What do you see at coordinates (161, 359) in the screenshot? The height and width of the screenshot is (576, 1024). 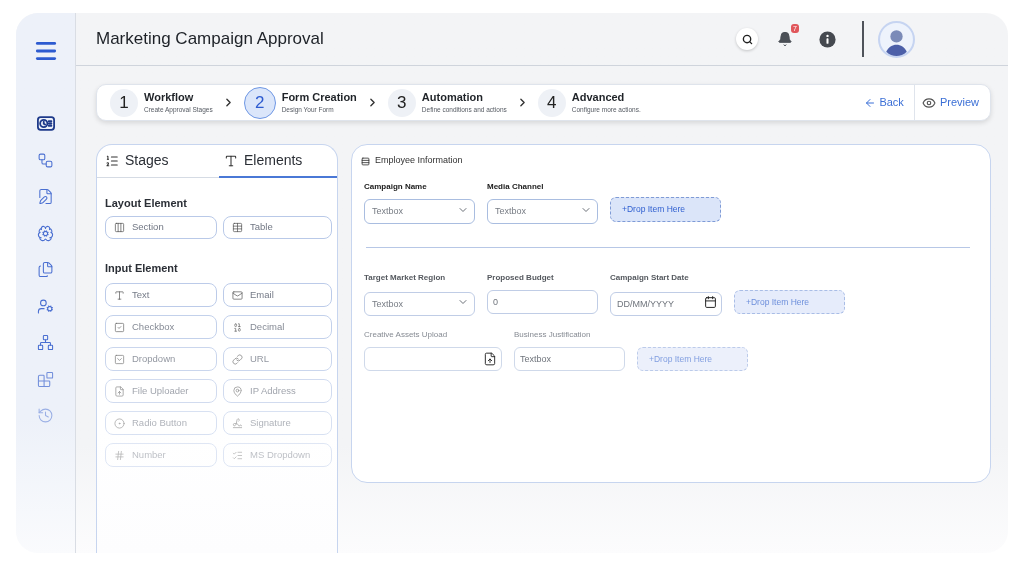 I see `palette-item: Dropdown` at bounding box center [161, 359].